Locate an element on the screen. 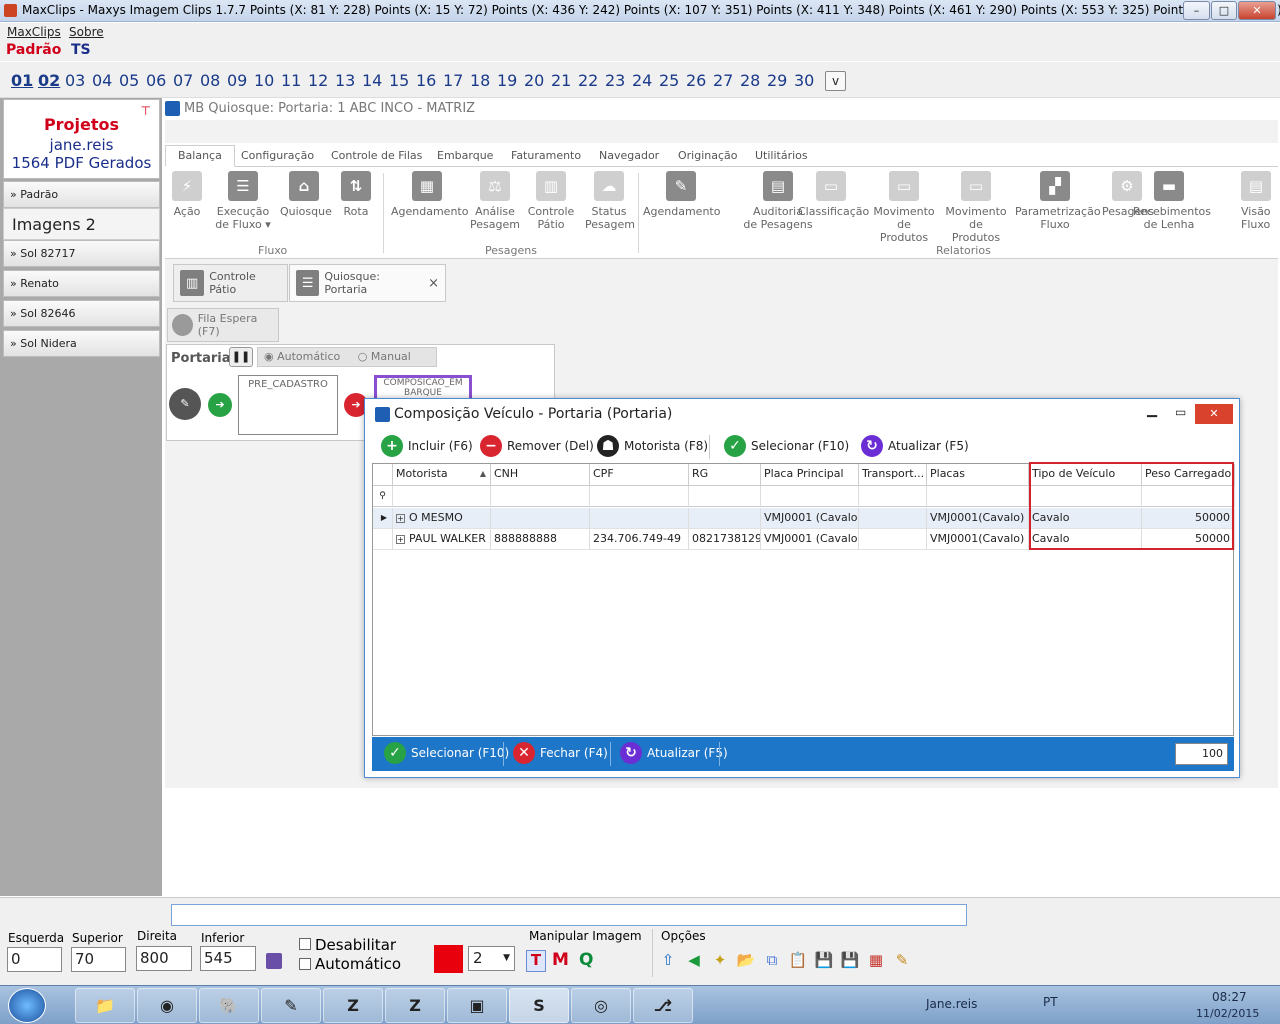 This screenshot has height=1024, width=1280. q-tool-icon: Q is located at coordinates (586, 960).